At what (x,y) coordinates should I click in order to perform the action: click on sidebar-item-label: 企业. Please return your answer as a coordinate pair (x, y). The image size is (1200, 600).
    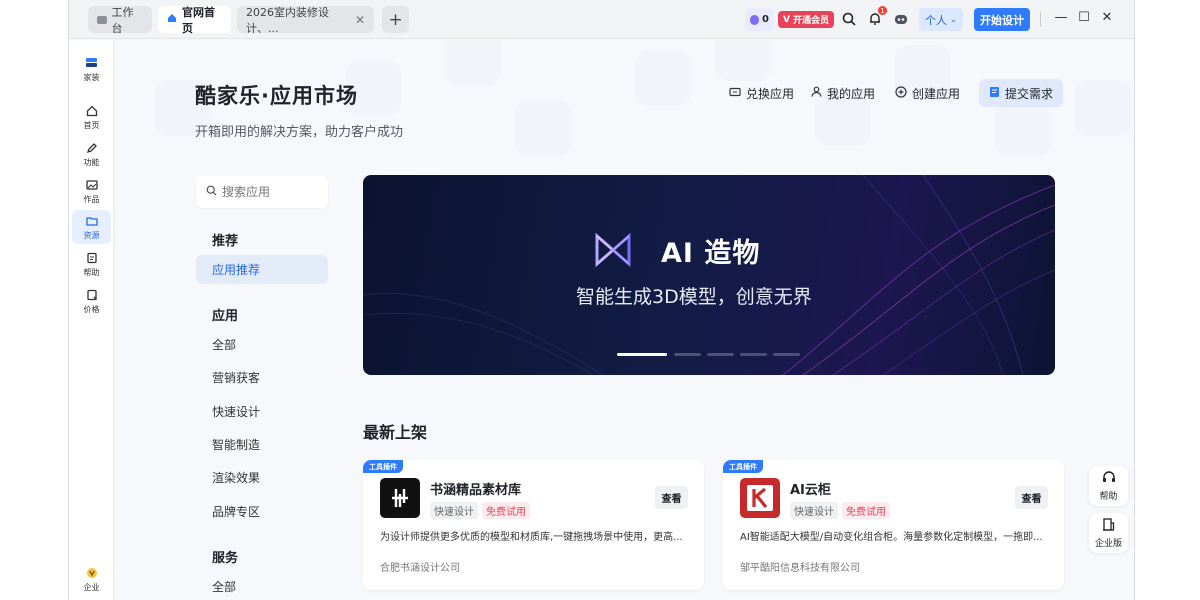
    Looking at the image, I should click on (91, 587).